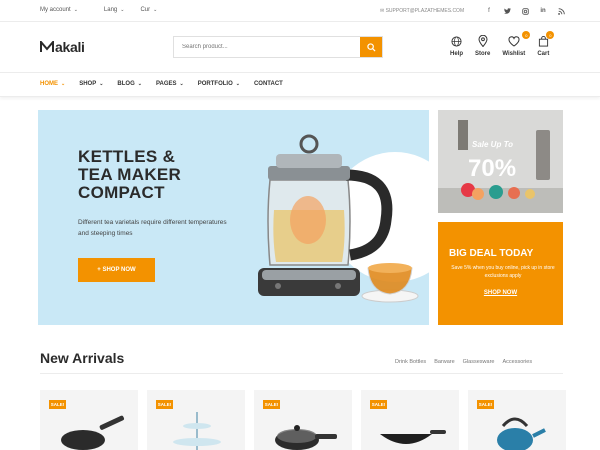  I want to click on sale-percent: 70%, so click(492, 168).